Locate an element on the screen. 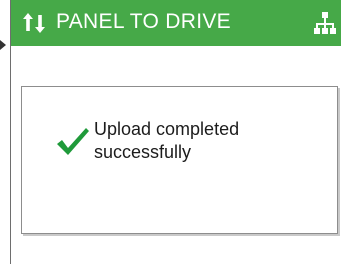 This screenshot has width=341, height=264. status-message: Upload completed successfully is located at coordinates (167, 140).